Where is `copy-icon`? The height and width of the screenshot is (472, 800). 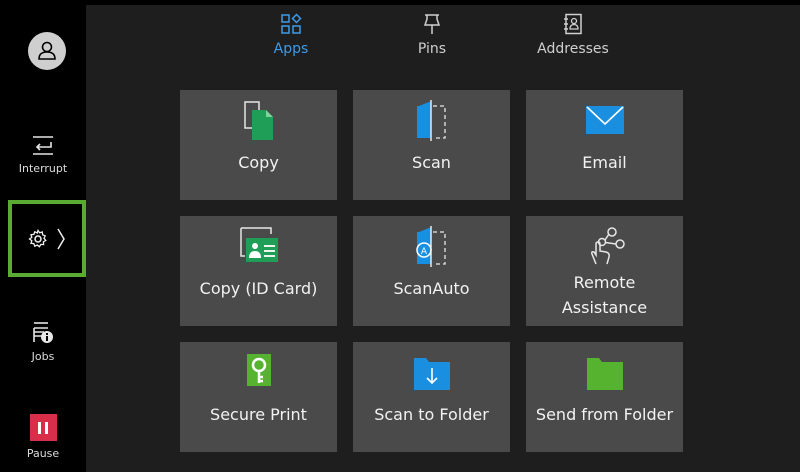 copy-icon is located at coordinates (259, 120).